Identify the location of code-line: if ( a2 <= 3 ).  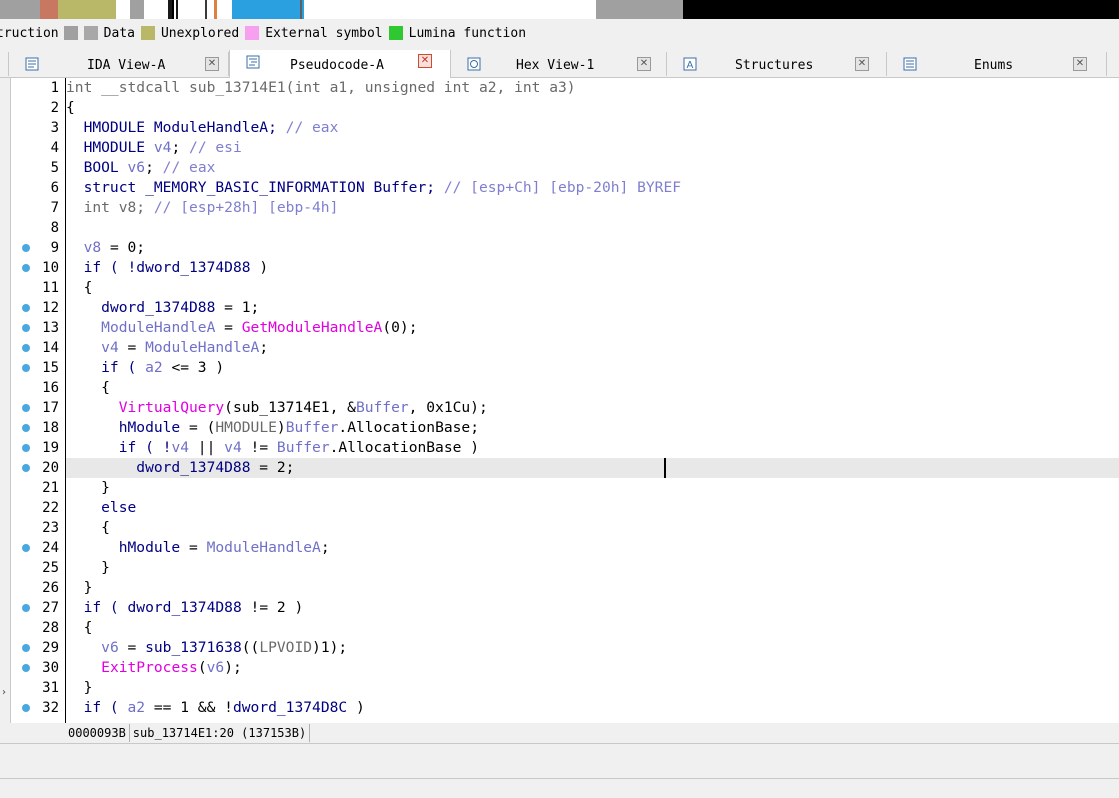
(592, 368).